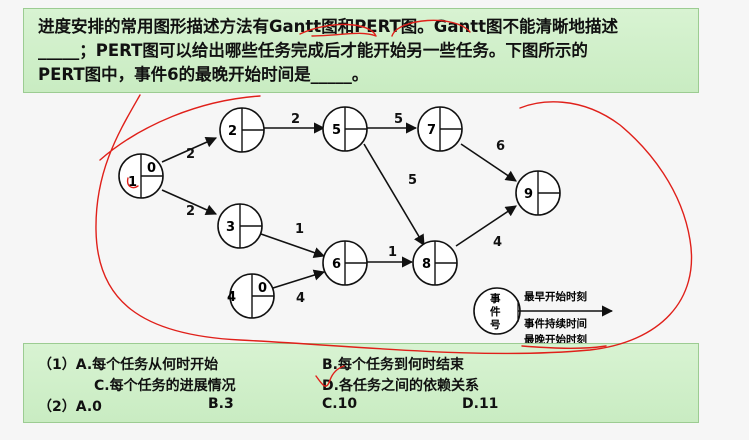 This screenshot has height=440, width=749. I want to click on node-5-id: 5, so click(336, 130).